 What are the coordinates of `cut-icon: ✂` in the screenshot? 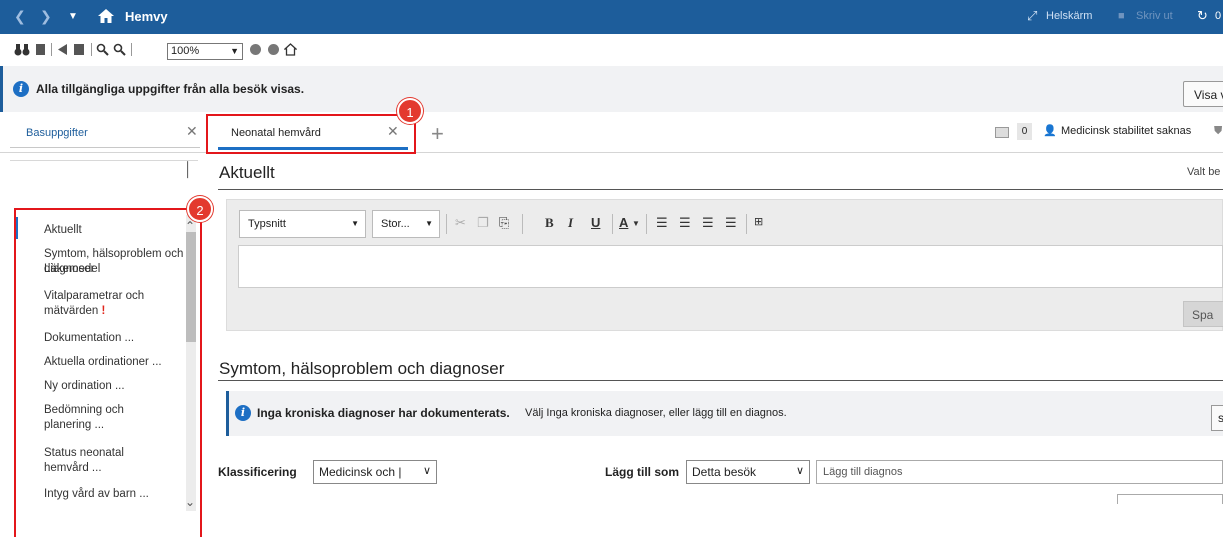 It's located at (460, 223).